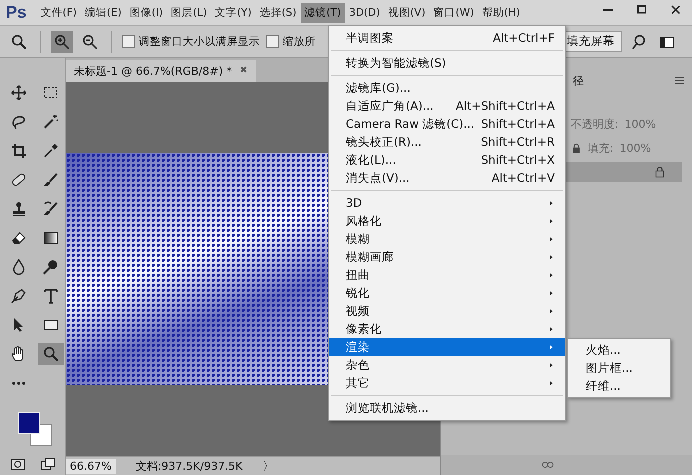 This screenshot has height=475, width=692. I want to click on document-info: 文档:937.5K/937.5K, so click(189, 466).